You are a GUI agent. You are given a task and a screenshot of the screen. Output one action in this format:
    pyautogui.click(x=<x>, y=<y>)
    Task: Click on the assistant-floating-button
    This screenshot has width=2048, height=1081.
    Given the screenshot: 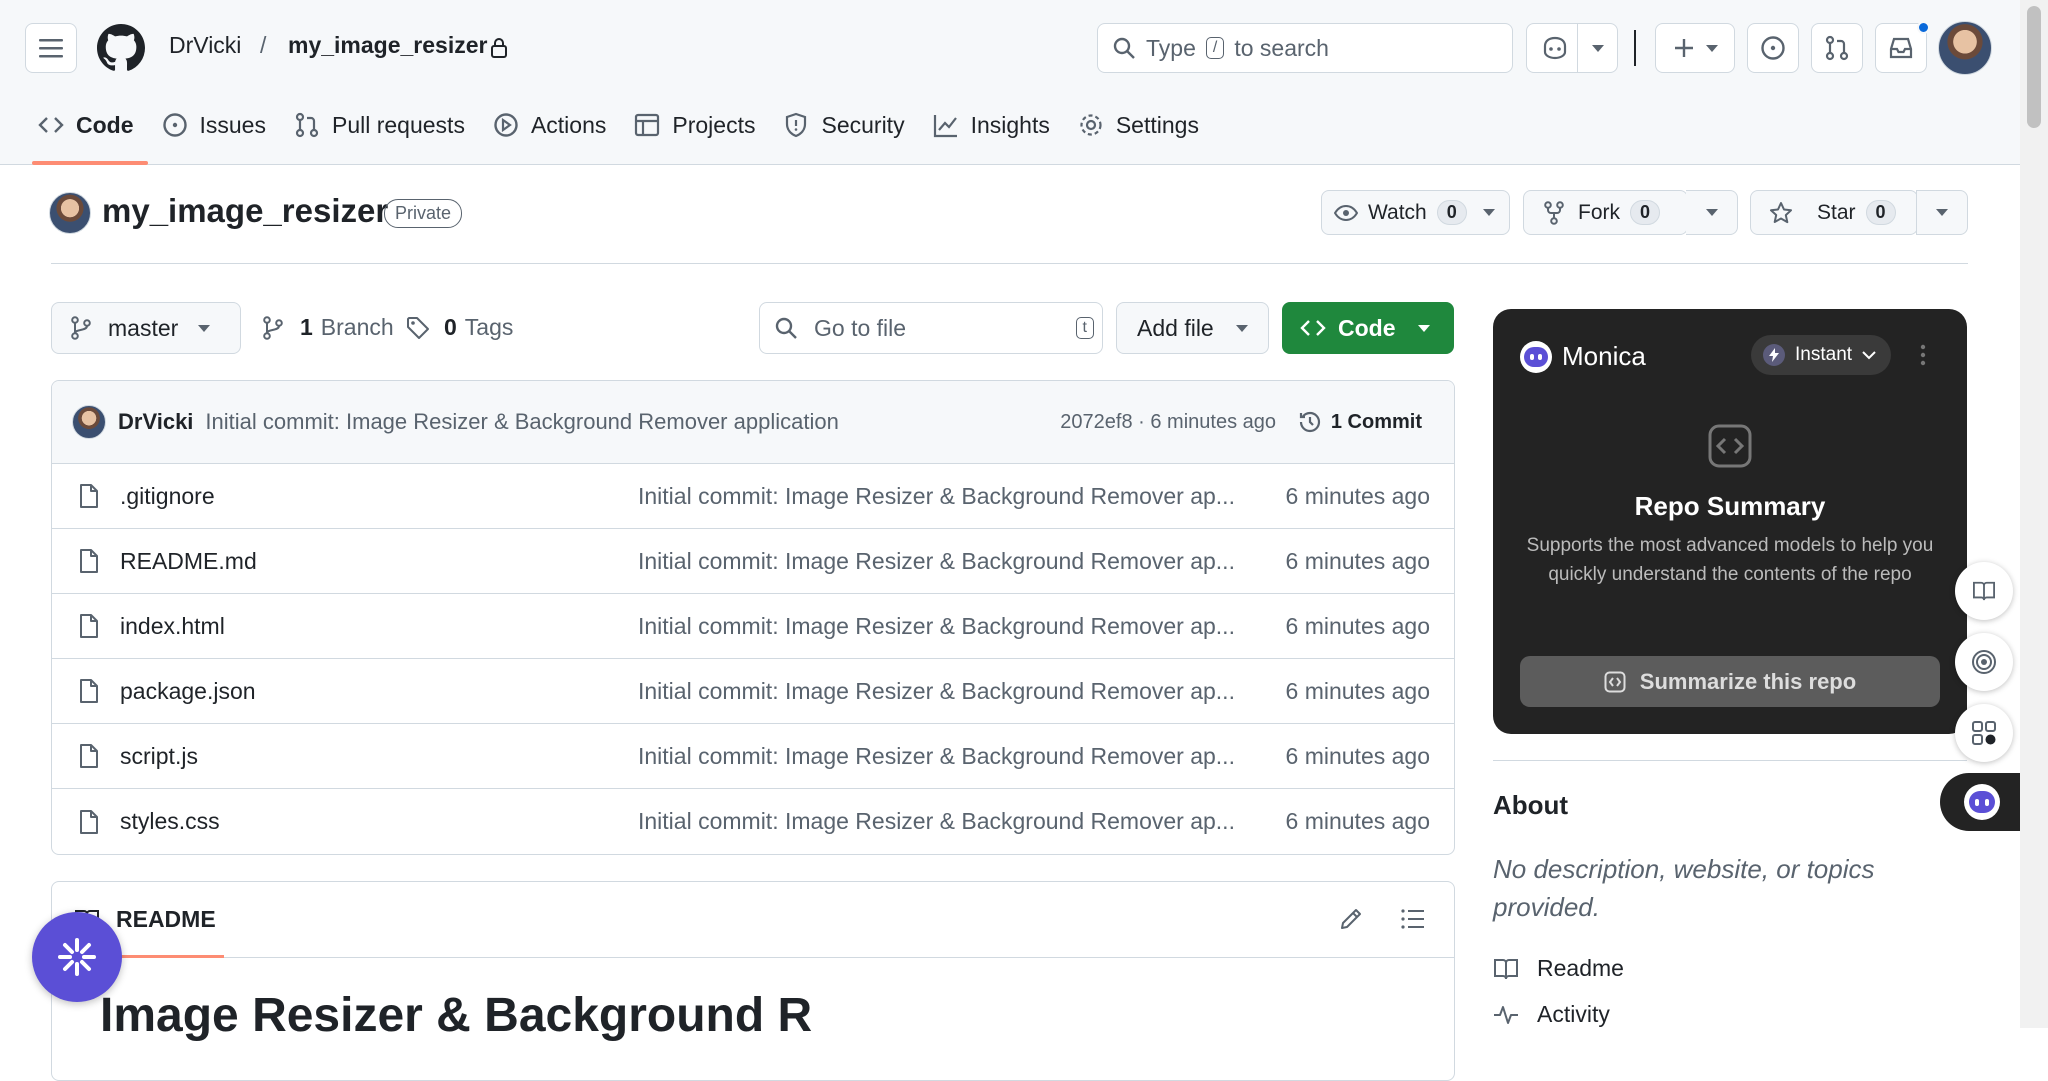 What is the action you would take?
    pyautogui.click(x=77, y=957)
    